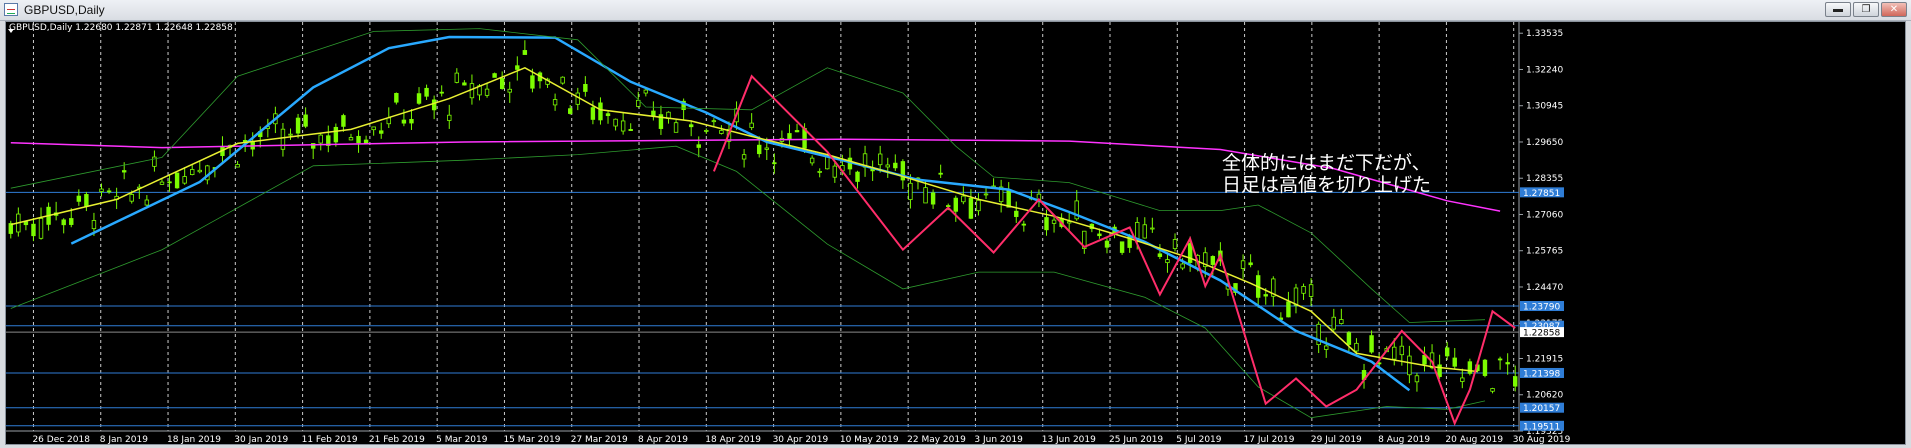 This screenshot has width=1911, height=448. What do you see at coordinates (462, 439) in the screenshot?
I see `x-tick-label: 5 Mar 2019` at bounding box center [462, 439].